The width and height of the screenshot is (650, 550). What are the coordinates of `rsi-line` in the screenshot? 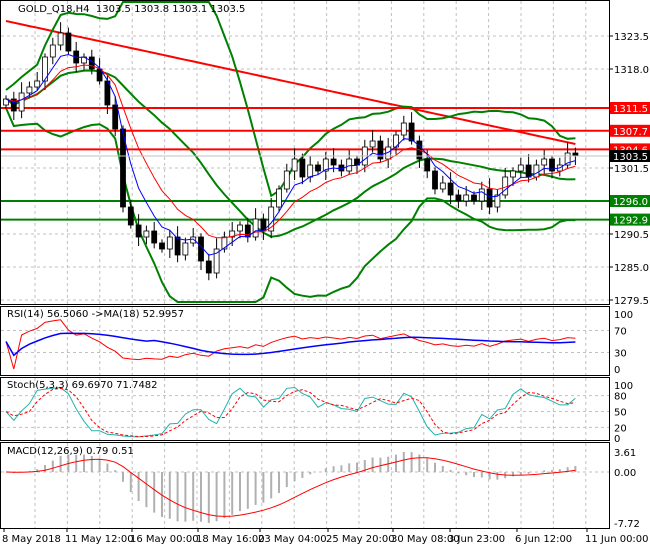 It's located at (290, 344).